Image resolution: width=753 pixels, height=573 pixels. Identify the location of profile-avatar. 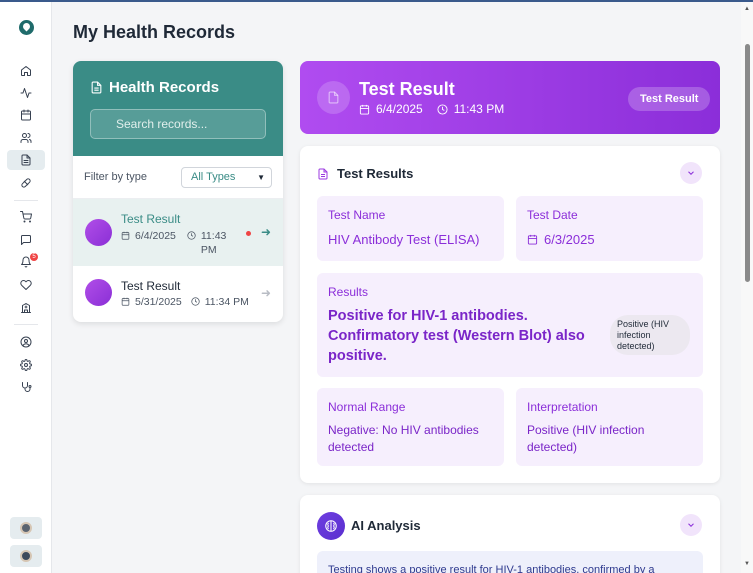
(26, 556).